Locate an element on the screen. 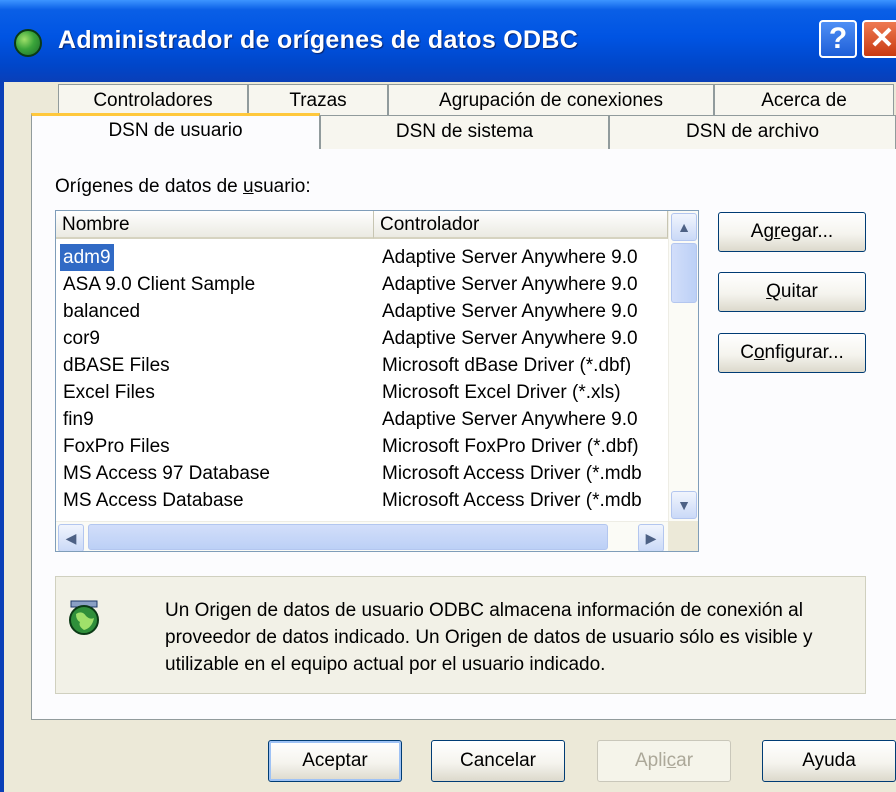 Image resolution: width=896 pixels, height=792 pixels. remove-button: Quitar is located at coordinates (792, 292).